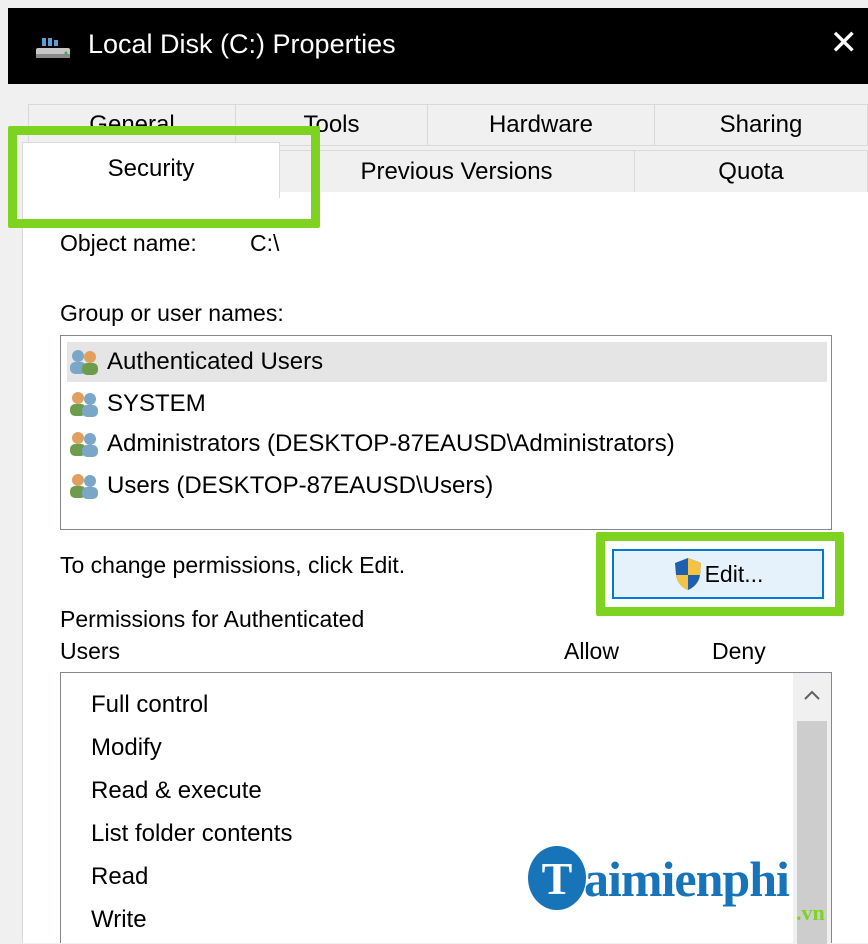  I want to click on list-item: Users (DESKTOP-87EAUSD\Users), so click(447, 486).